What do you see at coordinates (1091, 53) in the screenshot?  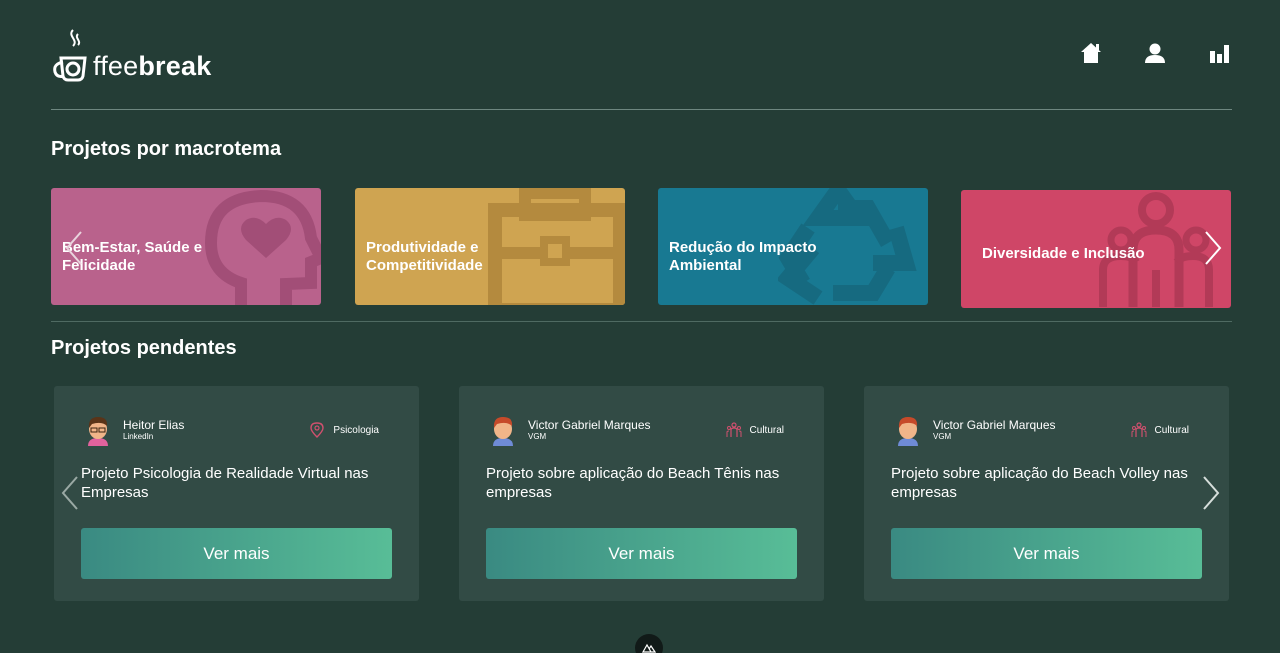 I see `home-icon` at bounding box center [1091, 53].